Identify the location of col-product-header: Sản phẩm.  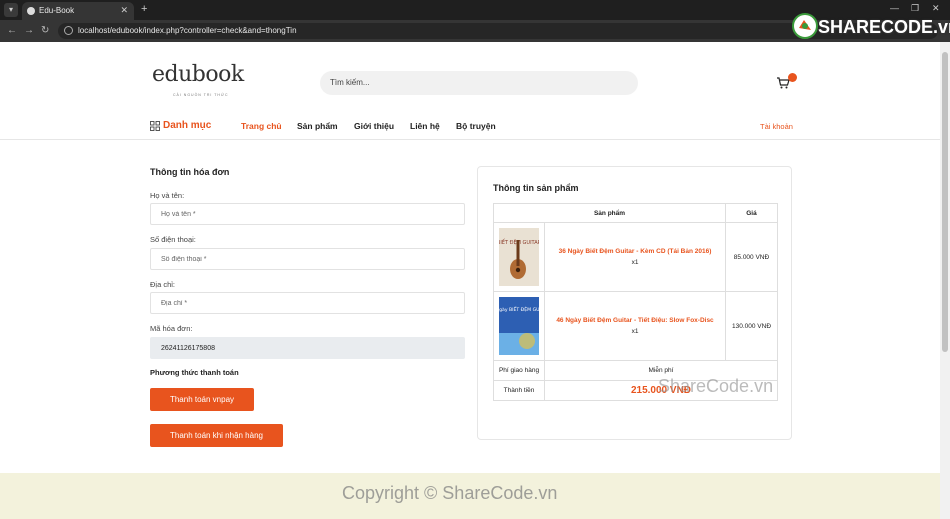
(609, 213).